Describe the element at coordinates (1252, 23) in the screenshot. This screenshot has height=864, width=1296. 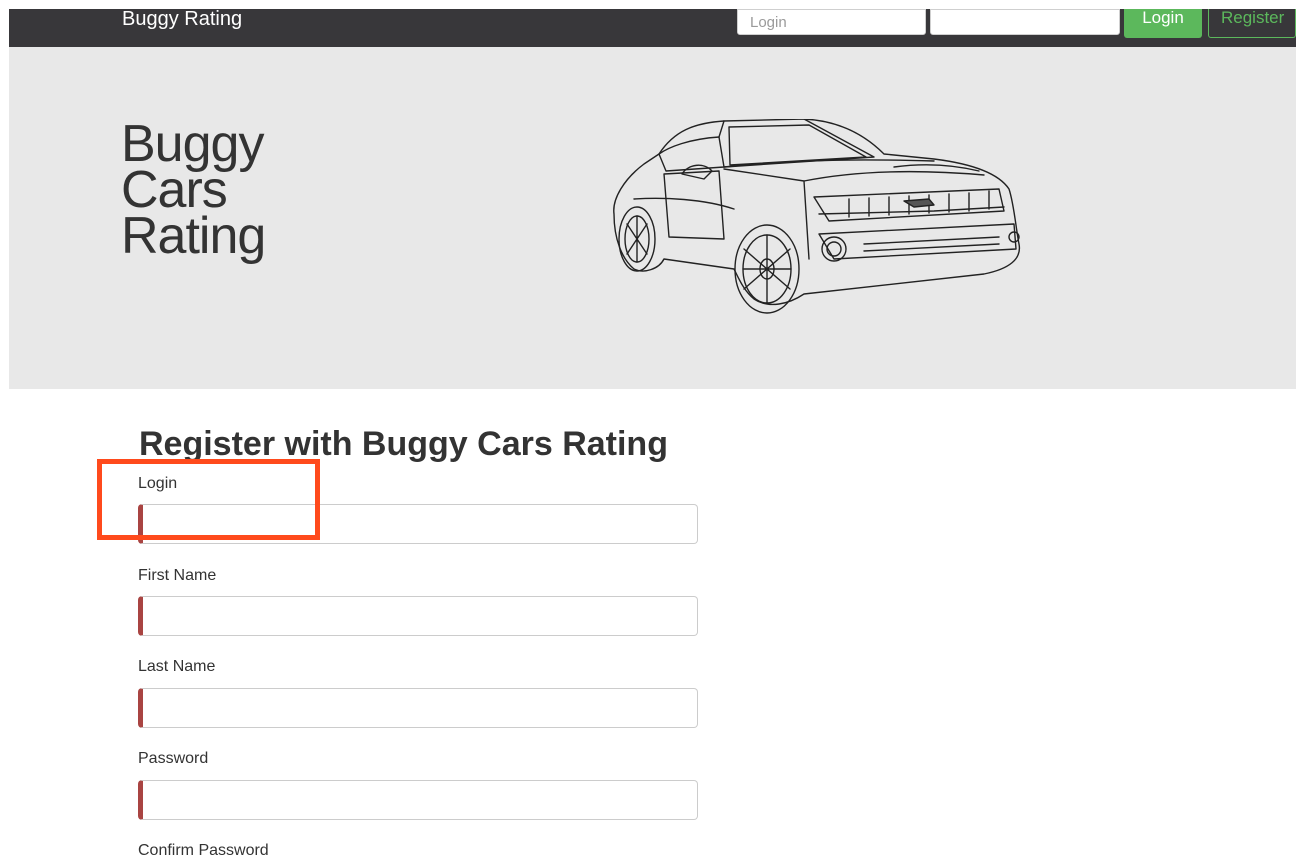
I see `nav-register-button: Register` at that location.